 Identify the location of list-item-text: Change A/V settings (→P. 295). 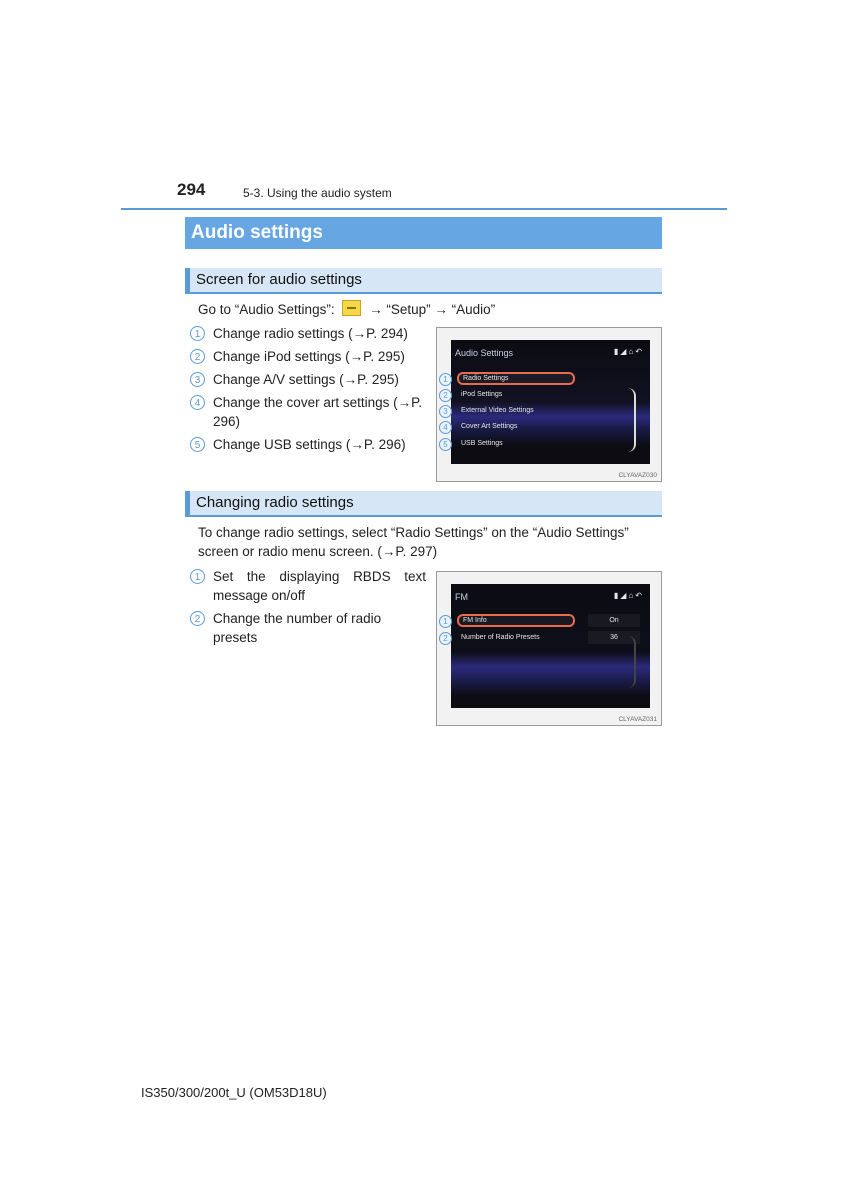
(306, 379).